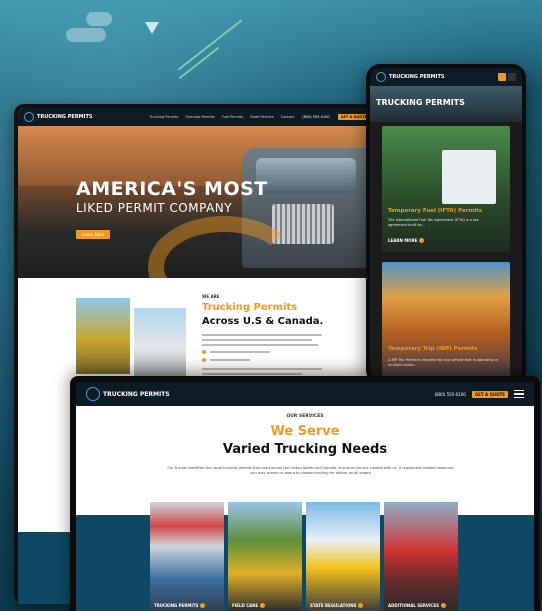  I want to click on service-card: ADDITIONAL SERVICES, so click(421, 556).